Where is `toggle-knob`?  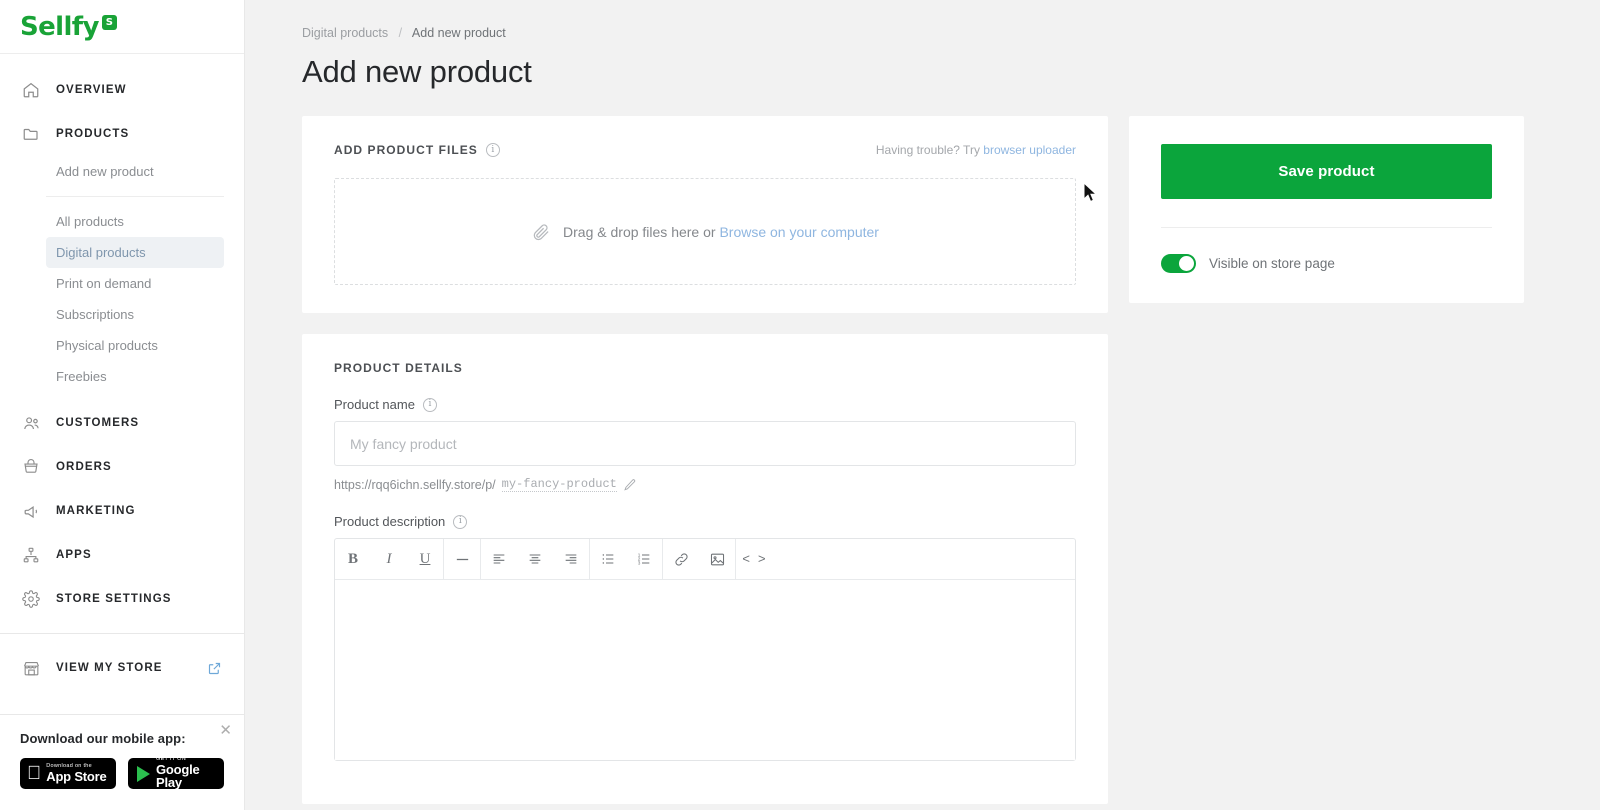
toggle-knob is located at coordinates (1186, 263).